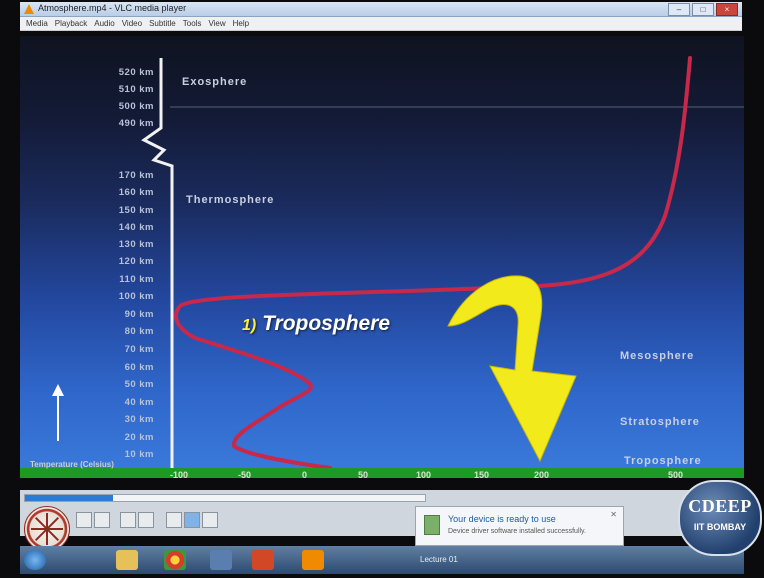 This screenshot has width=764, height=578. I want to click on maximize-button: □, so click(703, 9).